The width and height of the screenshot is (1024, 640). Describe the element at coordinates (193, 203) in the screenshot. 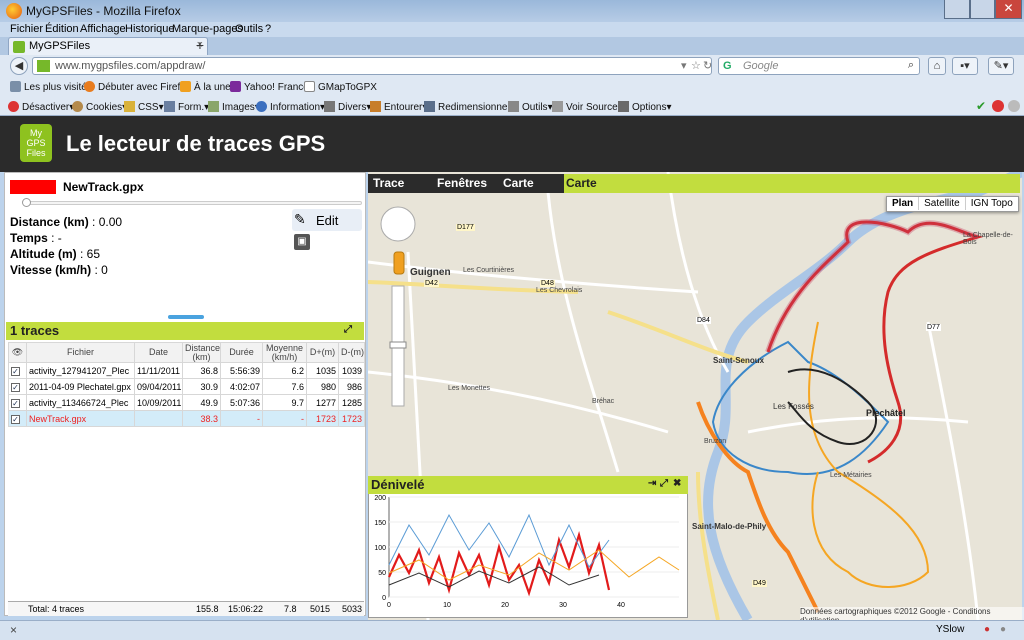

I see `track-position-slider` at that location.